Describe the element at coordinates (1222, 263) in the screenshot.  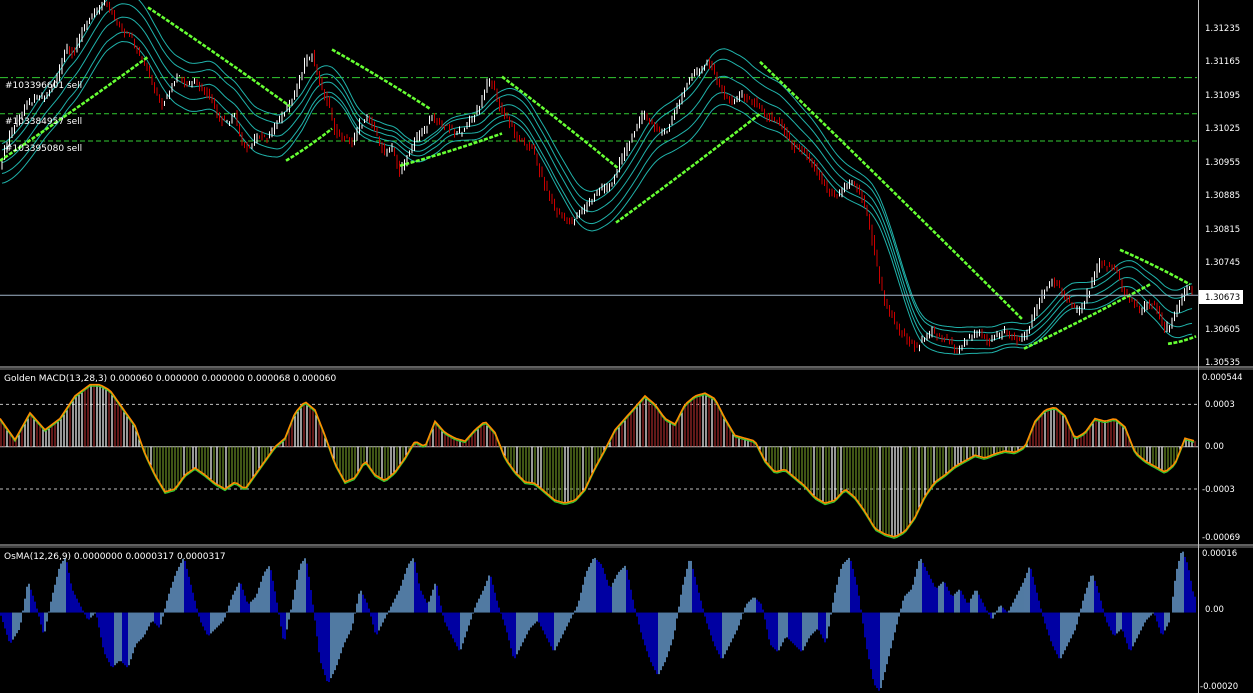
I see `axis-label: 1.30745` at that location.